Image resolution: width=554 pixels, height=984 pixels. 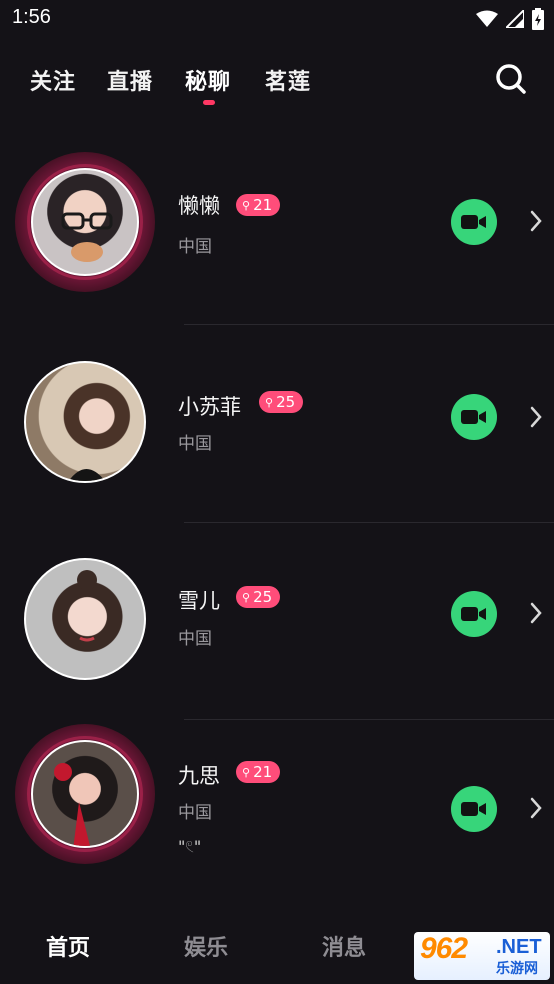 I want to click on tab-minglian: 茗莲, so click(x=288, y=80).